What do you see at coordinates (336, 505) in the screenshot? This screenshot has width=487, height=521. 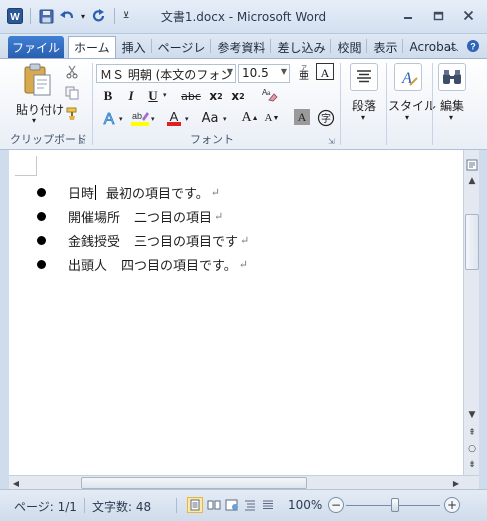 I see `zoom-out-icon: −` at bounding box center [336, 505].